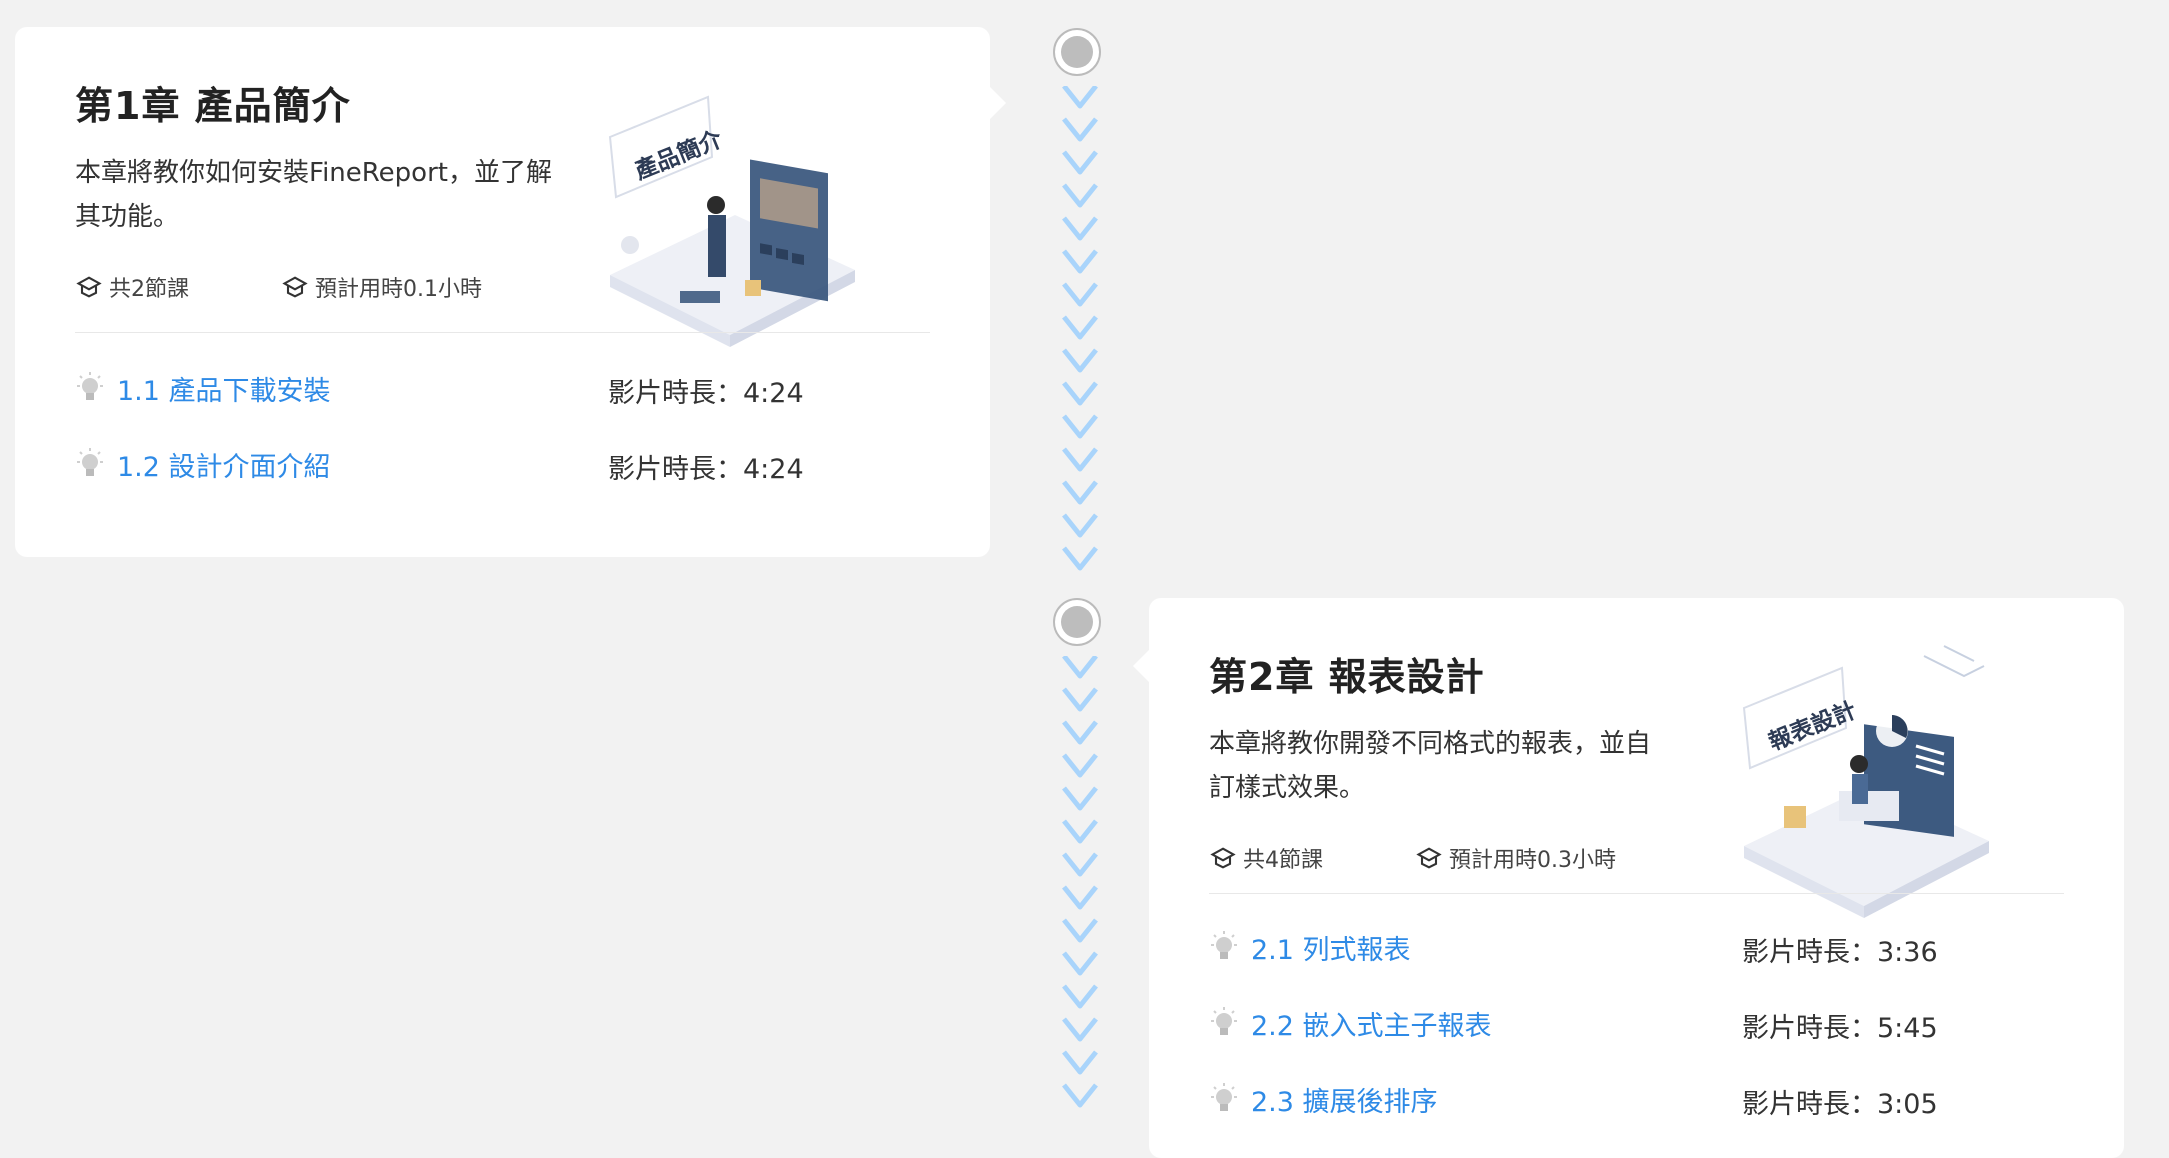  What do you see at coordinates (340, 195) in the screenshot?
I see `chapter-description: 本章將教你如何安裝FineReport，並了解 其功能。` at bounding box center [340, 195].